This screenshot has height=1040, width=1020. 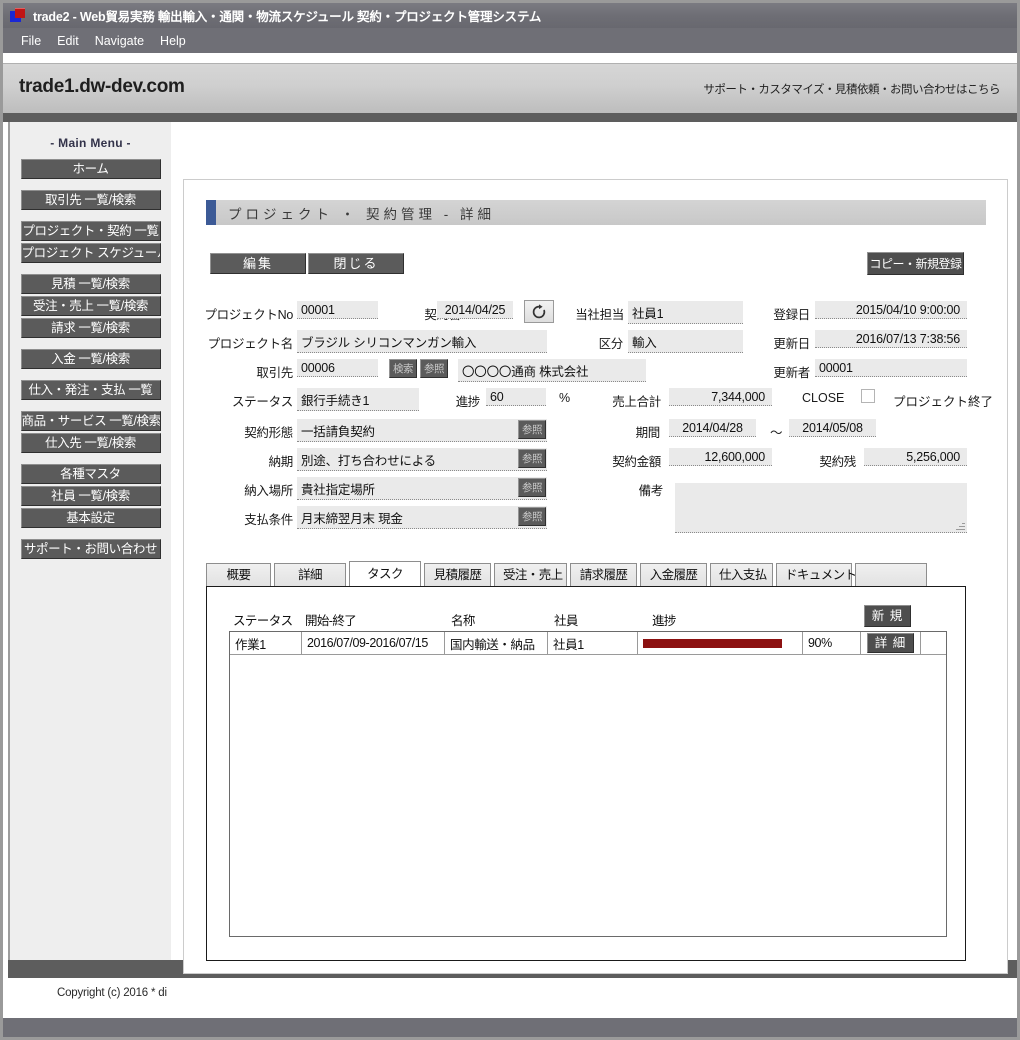 I want to click on payment-terms-reference-button: 参照, so click(x=532, y=516).